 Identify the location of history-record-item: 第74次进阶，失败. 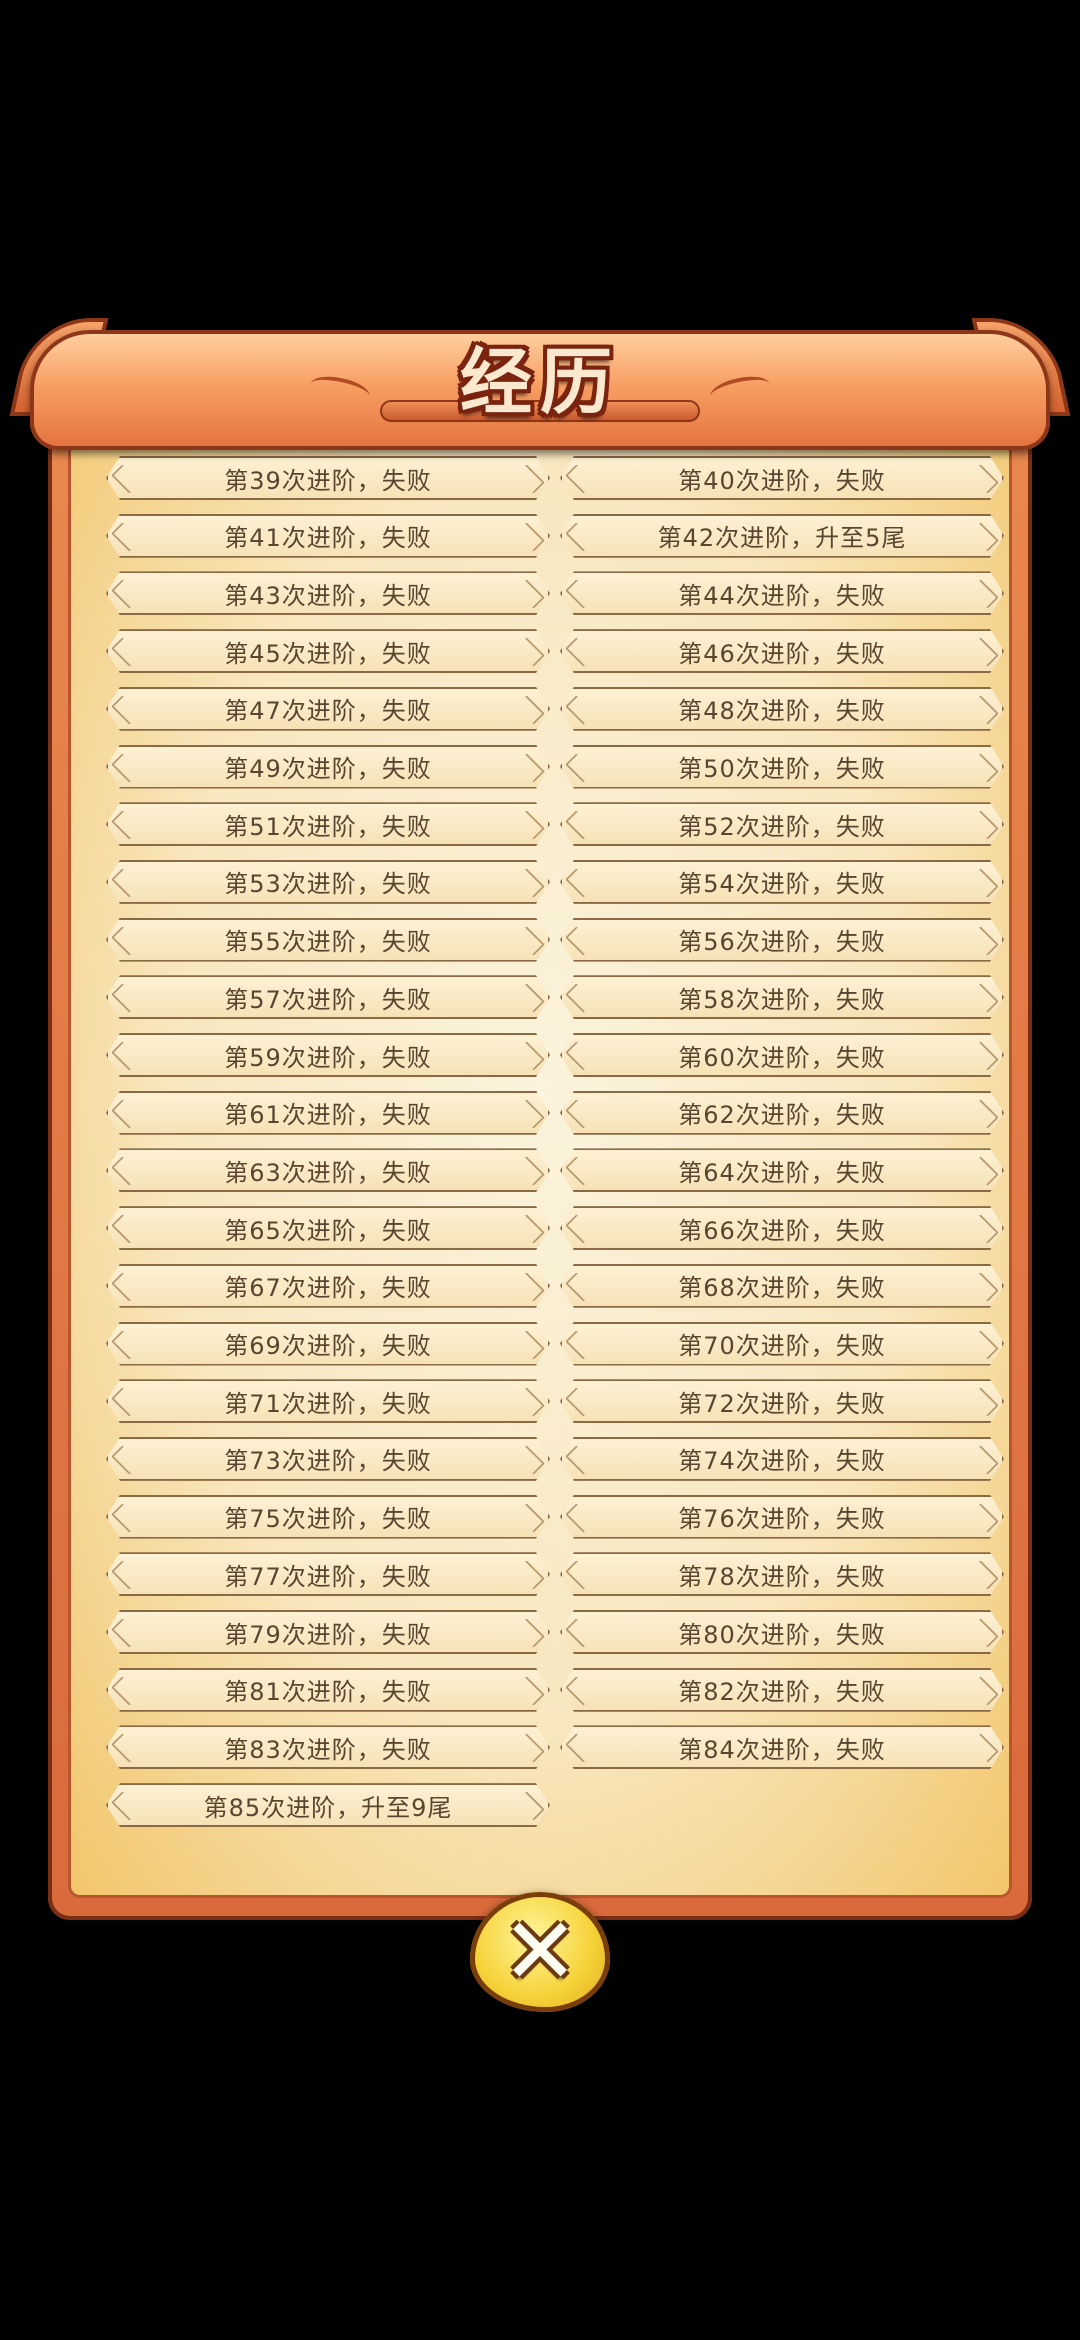
(782, 1459).